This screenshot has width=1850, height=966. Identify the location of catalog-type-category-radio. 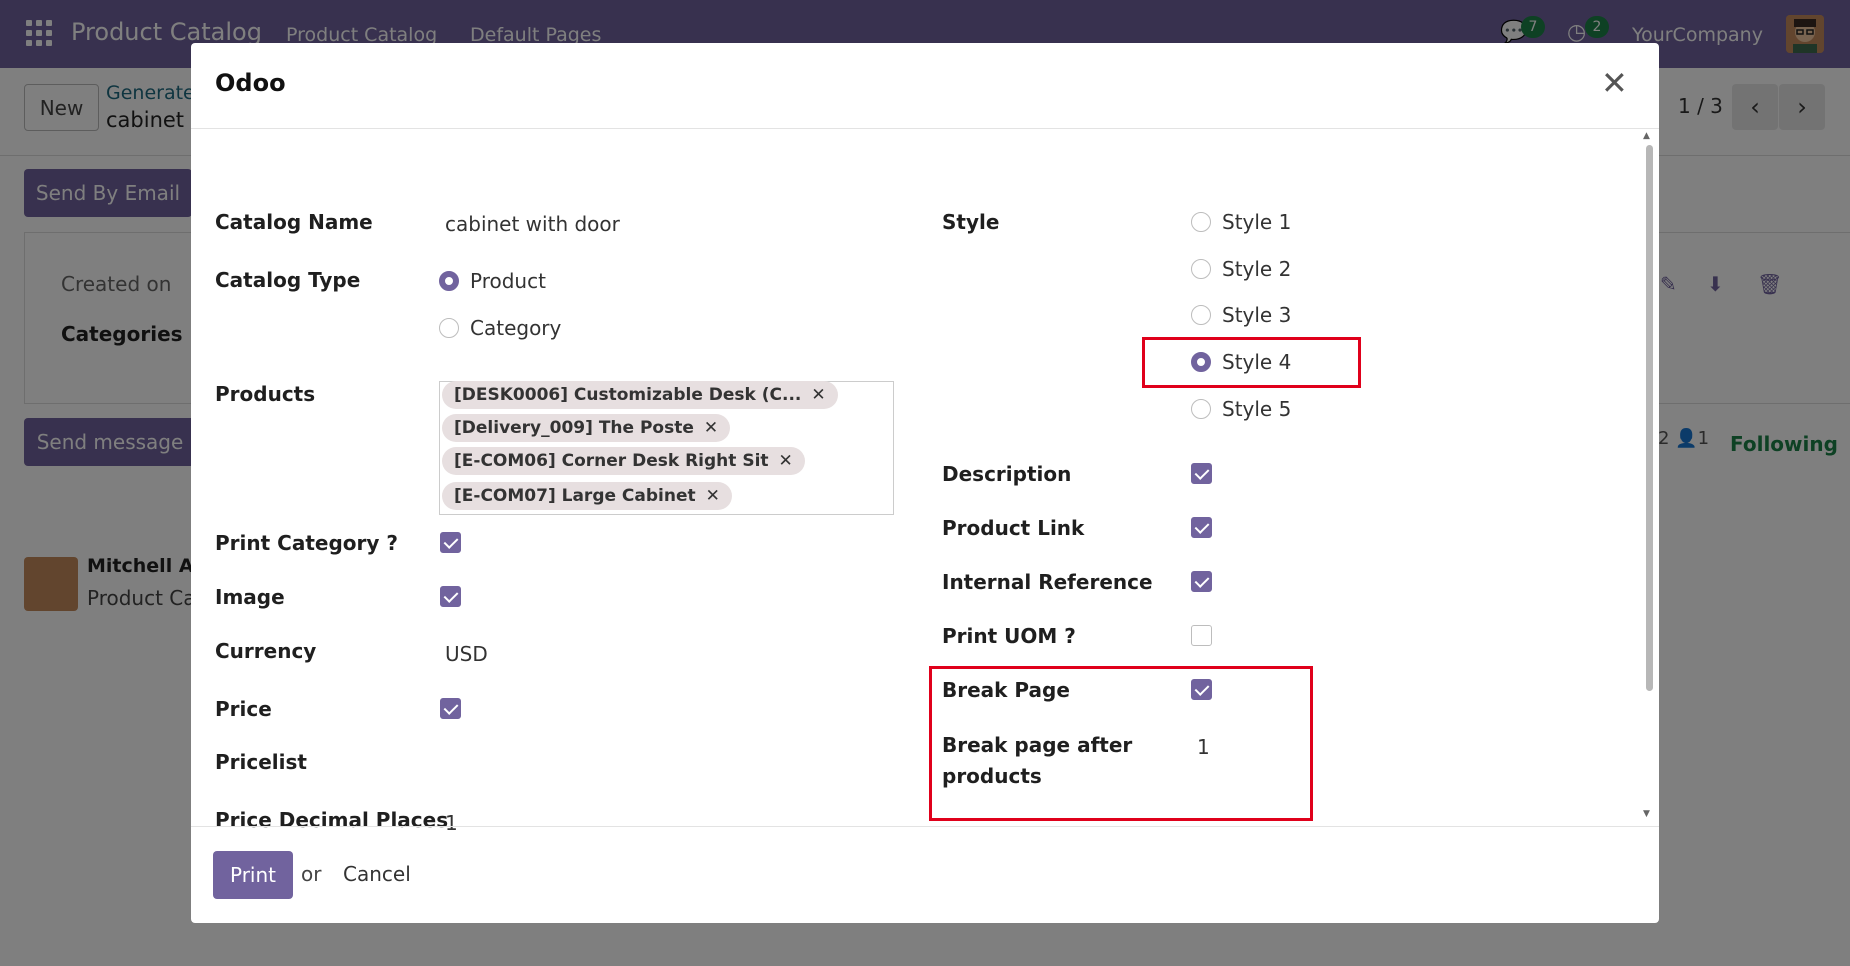
(449, 328).